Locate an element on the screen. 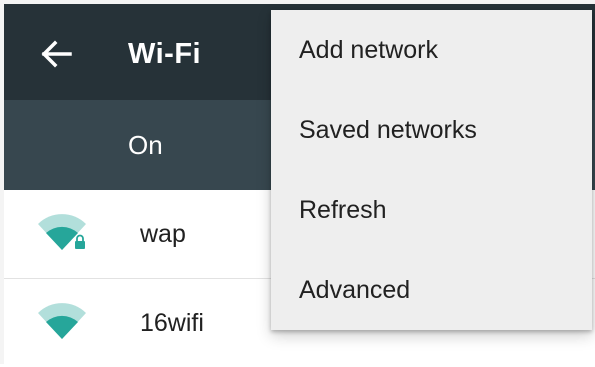 This screenshot has height=367, width=595. menu-item-label: Add network is located at coordinates (368, 50).